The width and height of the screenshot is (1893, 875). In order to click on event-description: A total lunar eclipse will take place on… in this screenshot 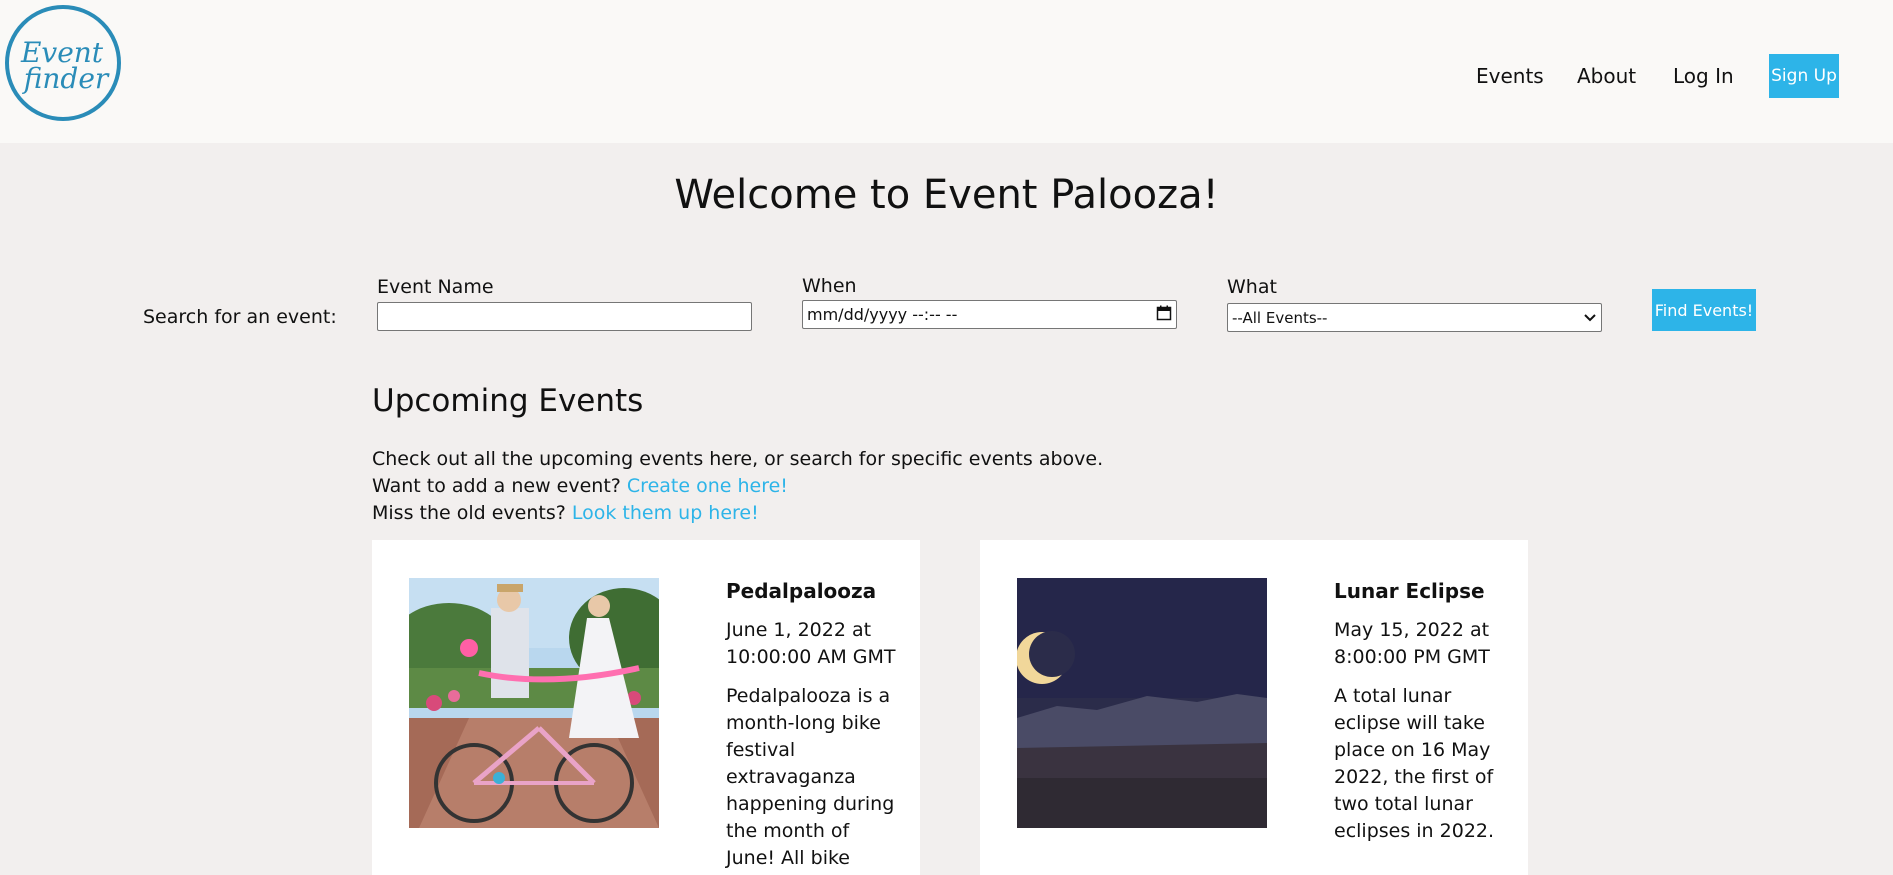, I will do `click(1414, 763)`.